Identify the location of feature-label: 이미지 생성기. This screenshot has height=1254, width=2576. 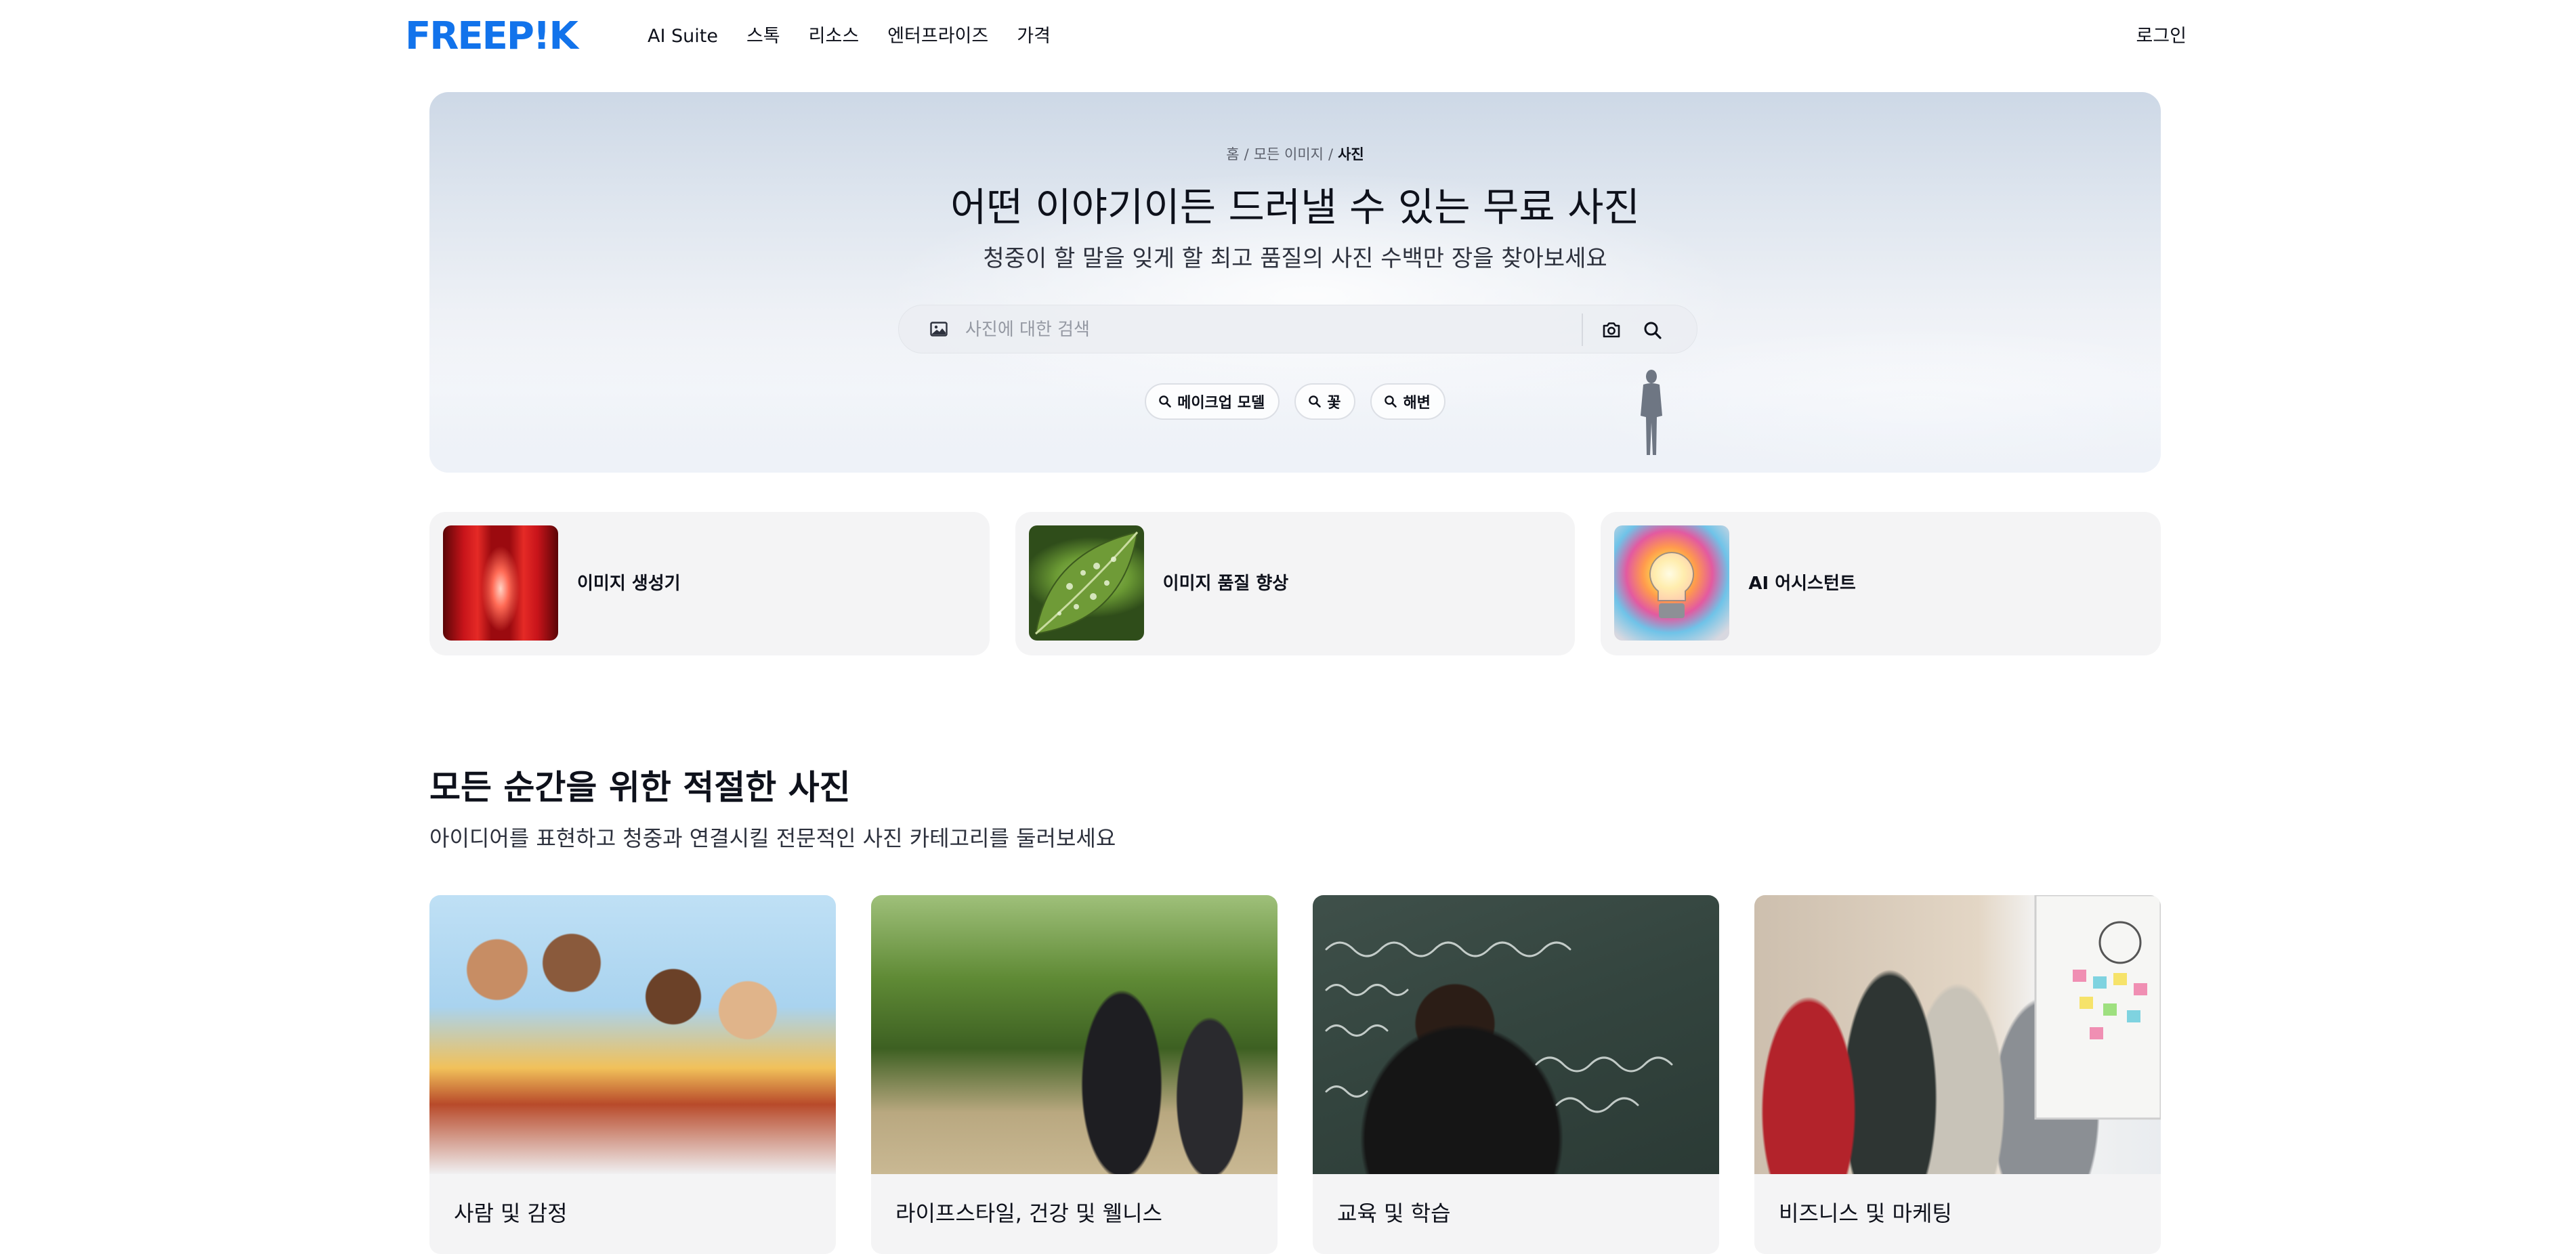
(629, 584).